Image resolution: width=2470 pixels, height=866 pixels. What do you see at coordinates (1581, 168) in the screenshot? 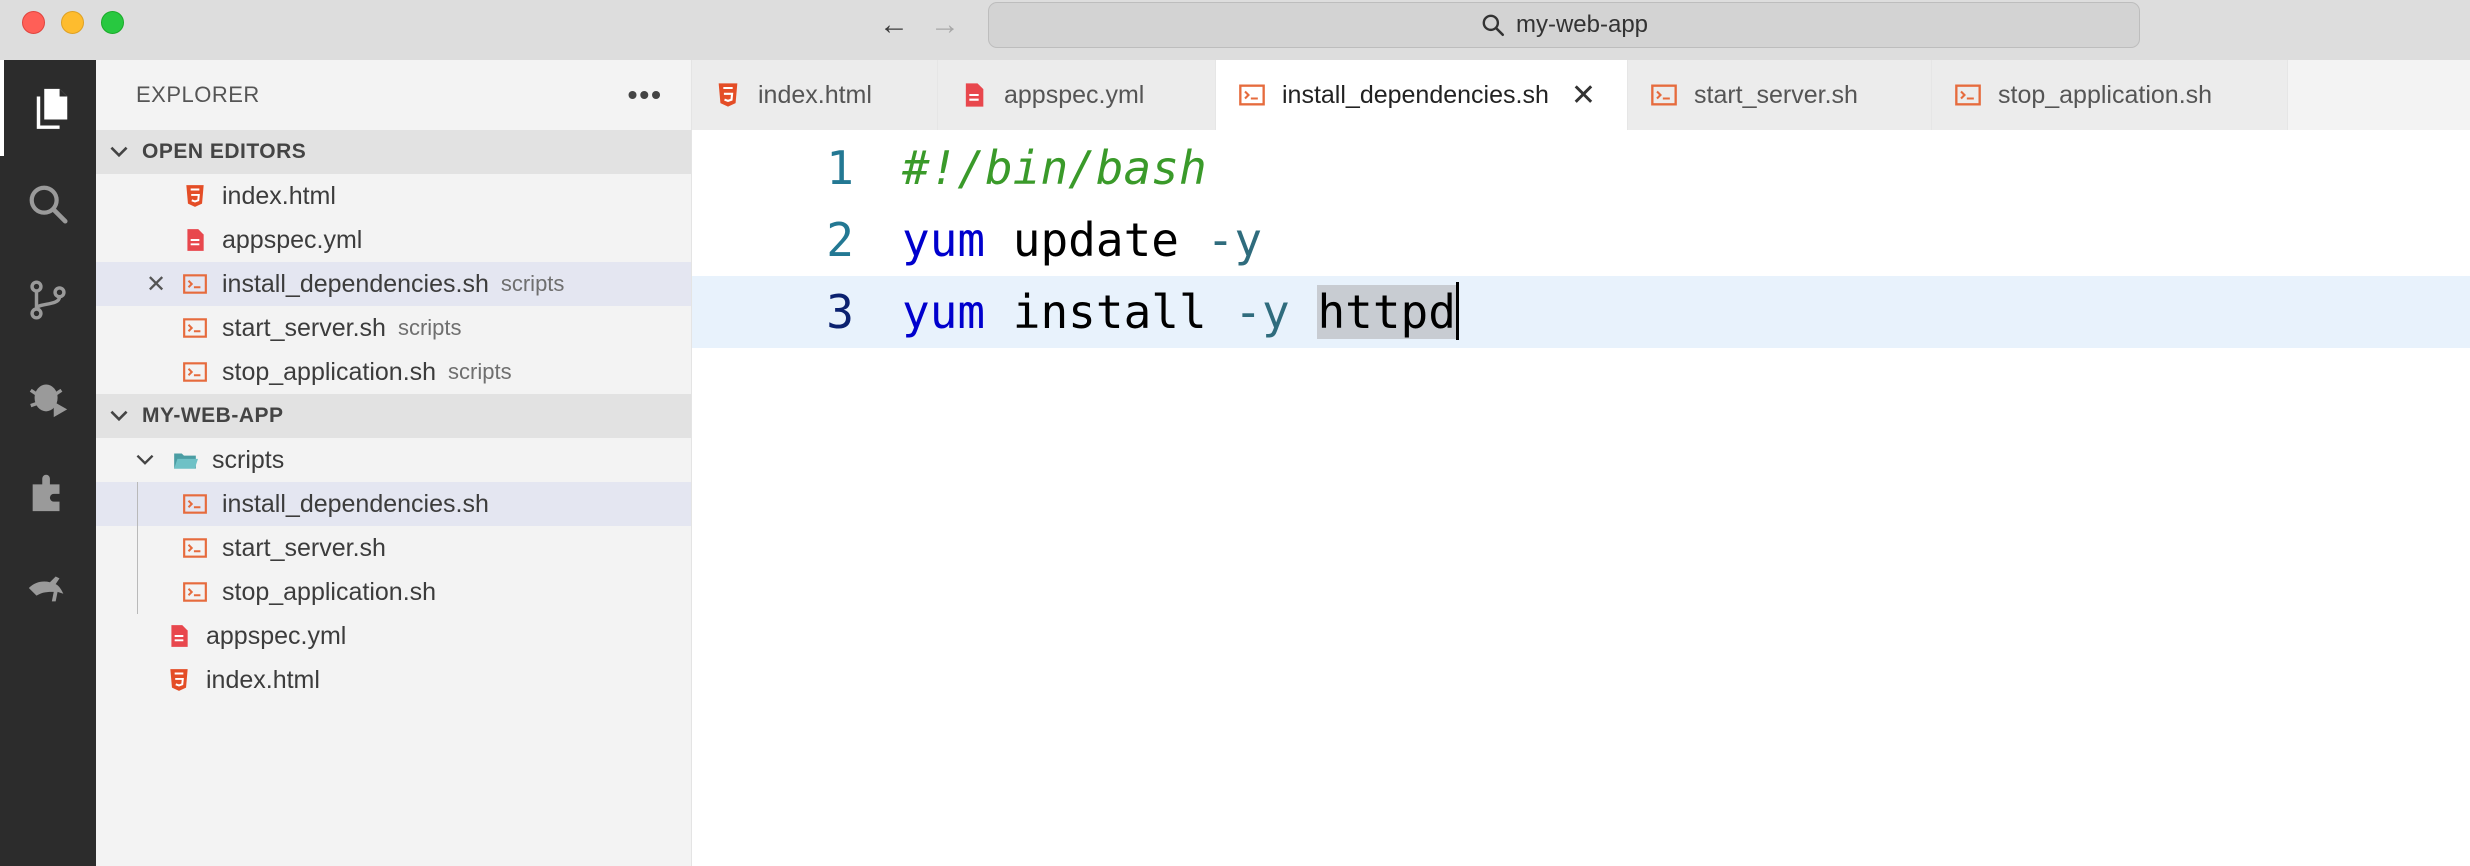
I see `code-line: 1 #!/bin/bash` at bounding box center [1581, 168].